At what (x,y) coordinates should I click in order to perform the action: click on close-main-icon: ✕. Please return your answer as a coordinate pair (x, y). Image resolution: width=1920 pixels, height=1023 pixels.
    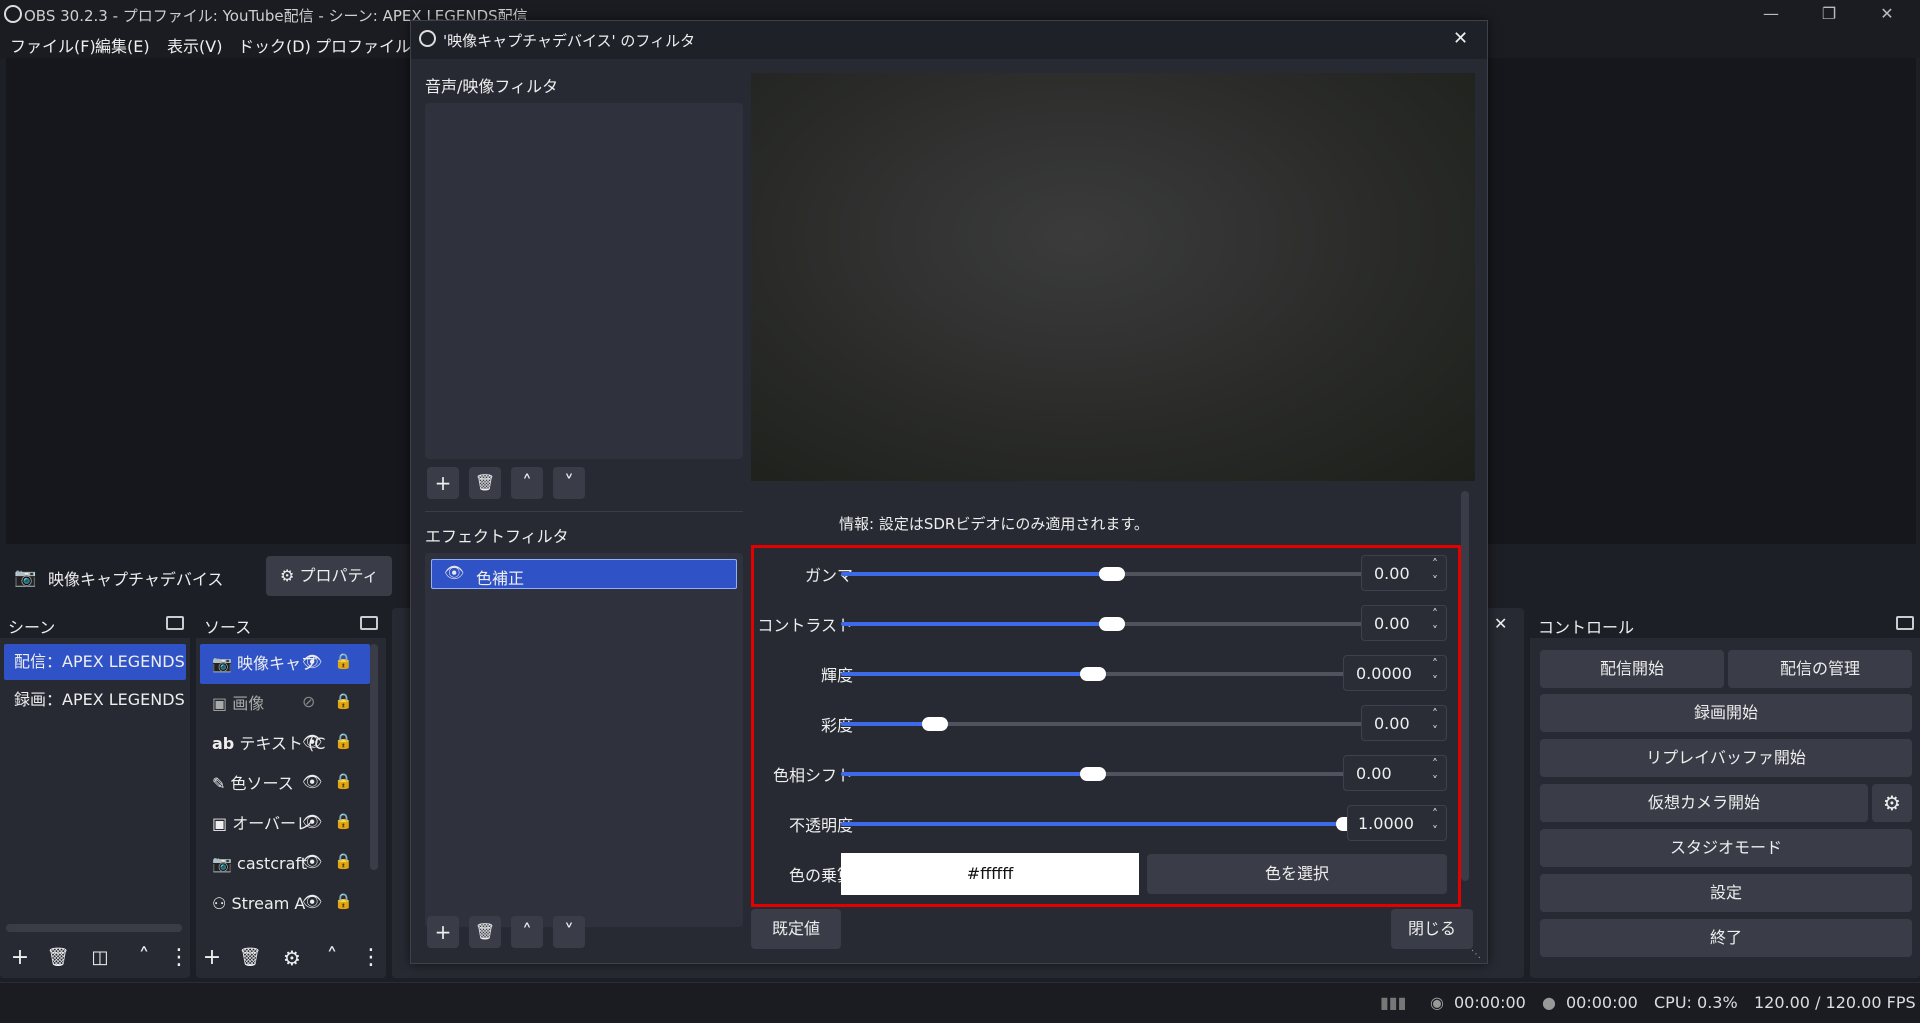
    Looking at the image, I should click on (1887, 14).